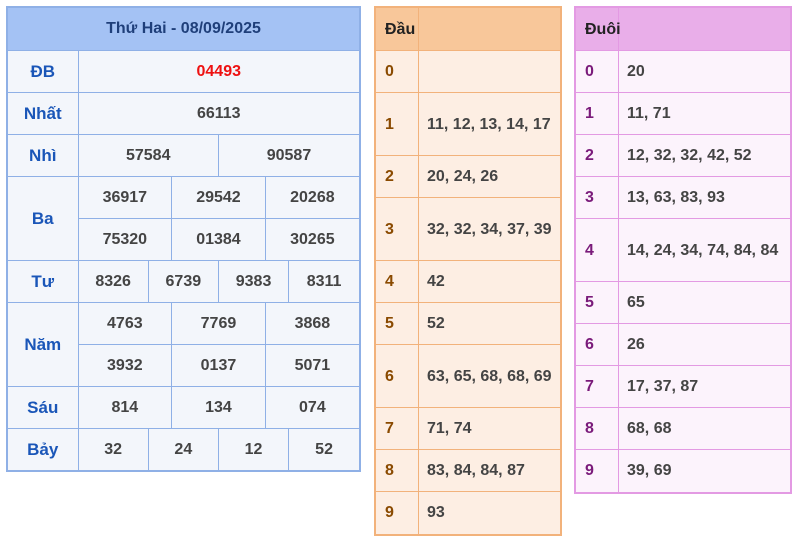 This screenshot has width=800, height=536. Describe the element at coordinates (468, 512) in the screenshot. I see `dau-row: 9 93` at that location.